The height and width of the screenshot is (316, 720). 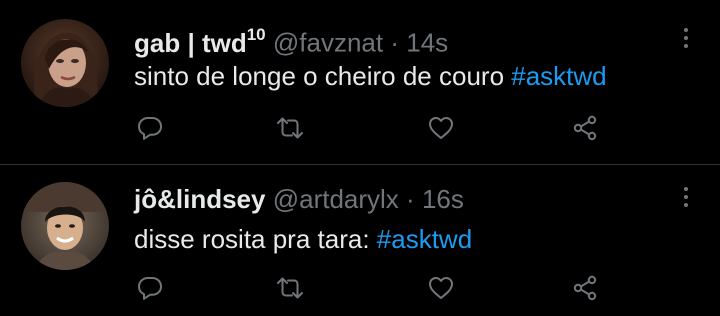 I want to click on tweet-text: disse rosita pra tara: #asktwd, so click(x=303, y=239).